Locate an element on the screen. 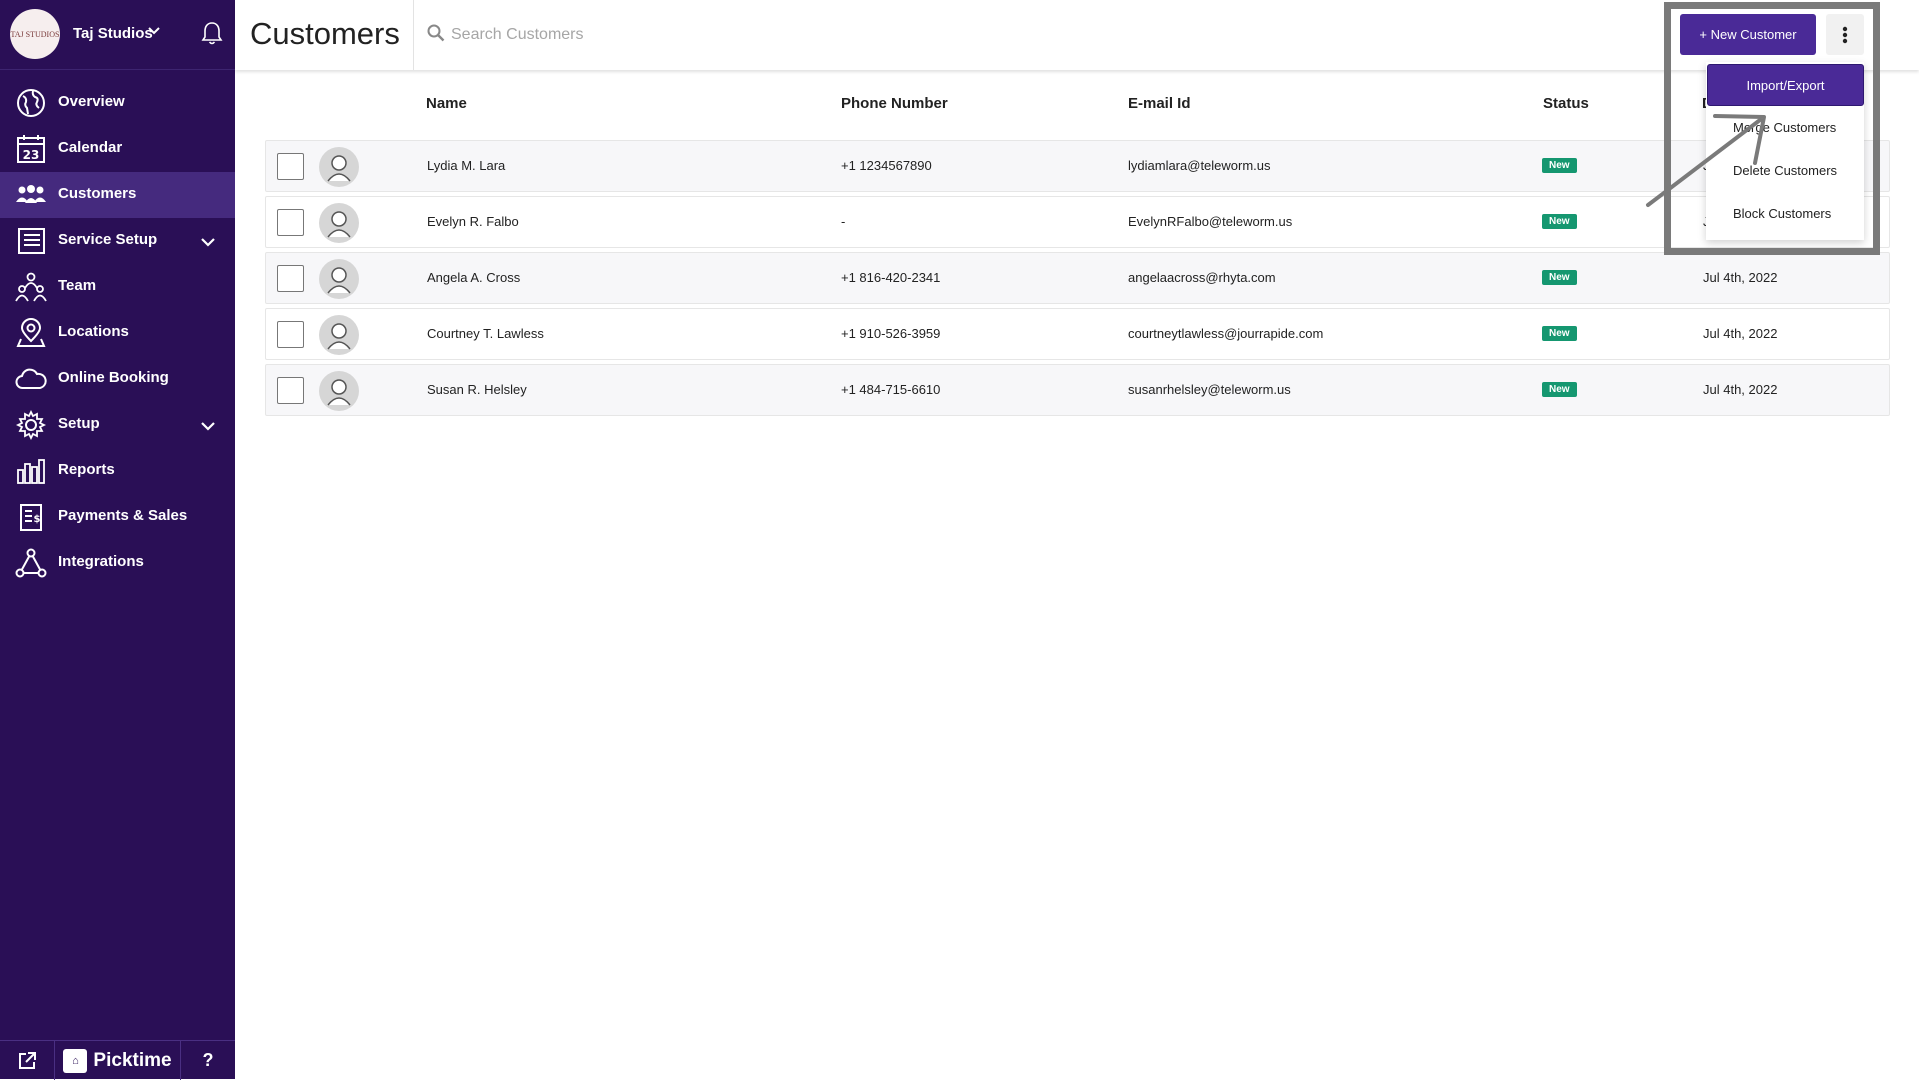 This screenshot has width=1919, height=1080. column-header-status: Status is located at coordinates (1566, 103).